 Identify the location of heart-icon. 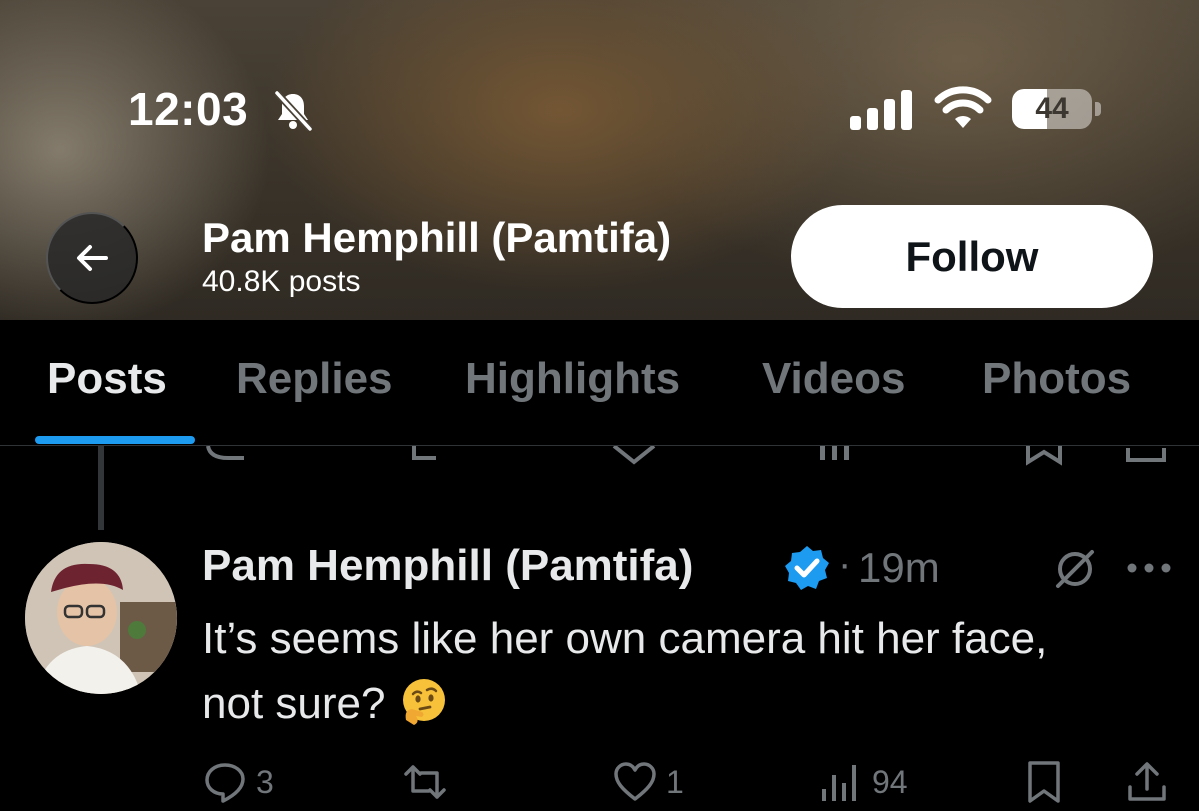
(635, 781).